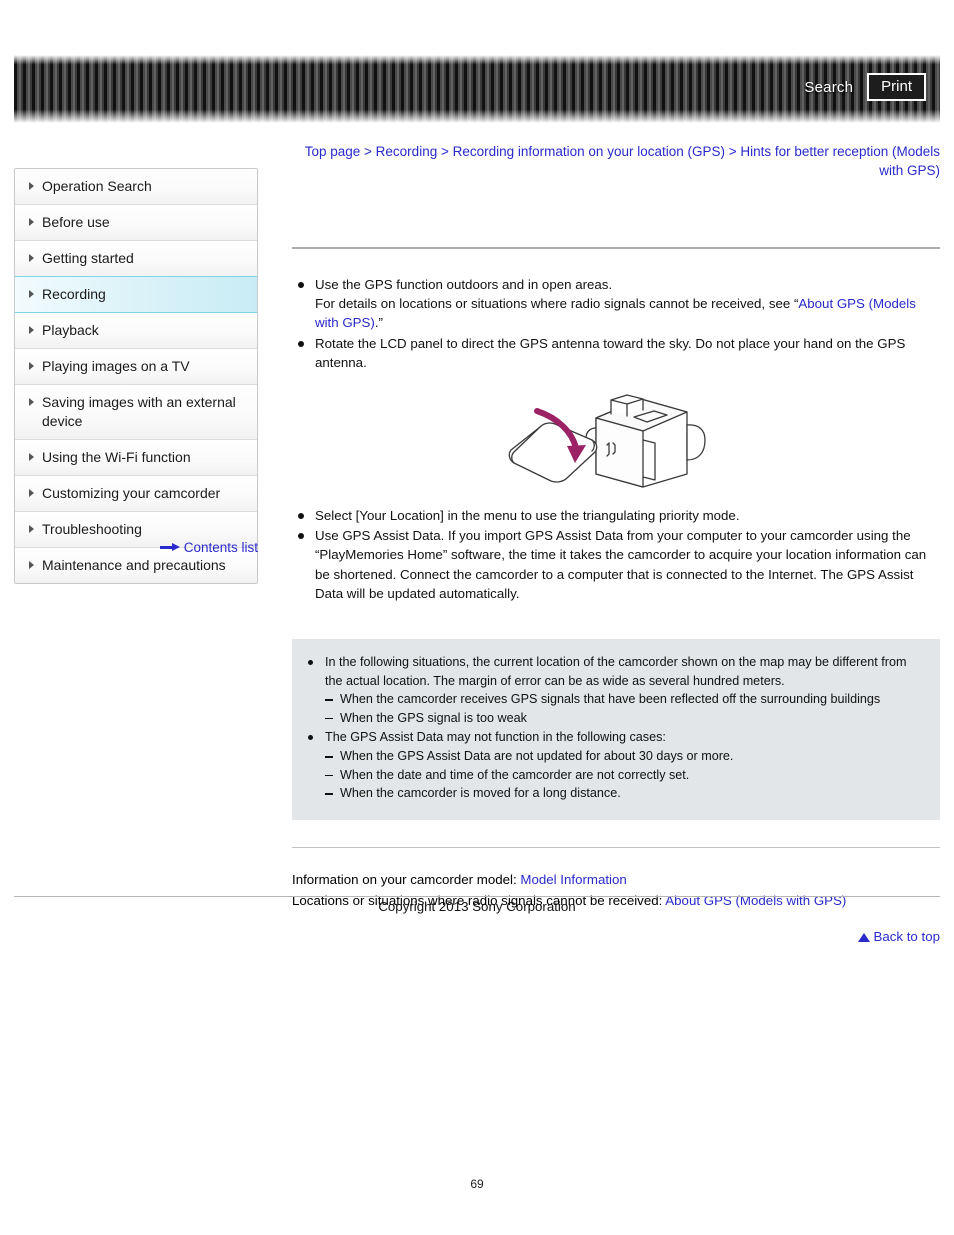 Image resolution: width=954 pixels, height=1235 pixels. Describe the element at coordinates (864, 937) in the screenshot. I see `triangle-up-icon` at that location.